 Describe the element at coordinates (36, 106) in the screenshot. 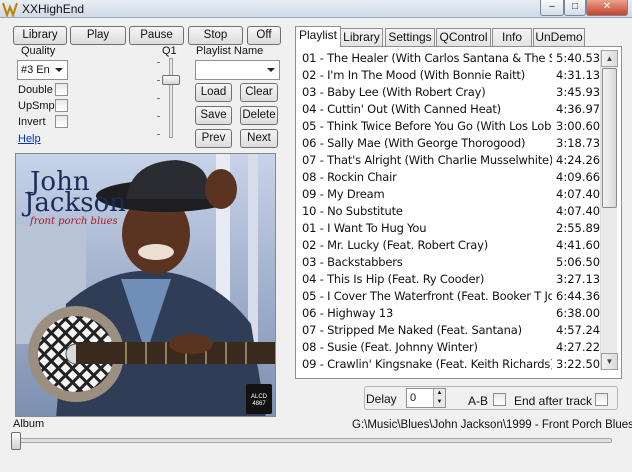

I see `upsmp-label: UpSmp` at that location.